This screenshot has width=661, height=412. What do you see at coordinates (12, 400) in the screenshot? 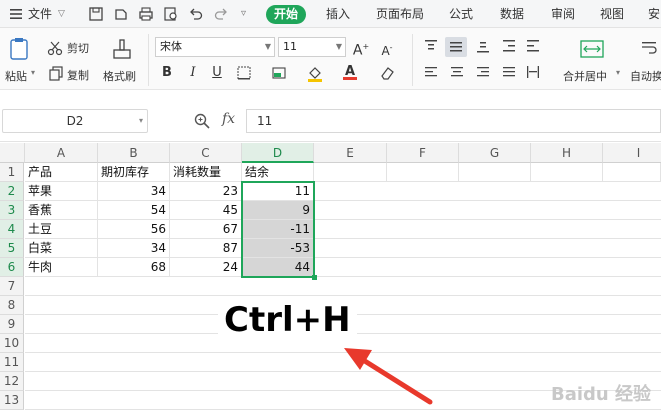
I see `row-header: 13` at bounding box center [12, 400].